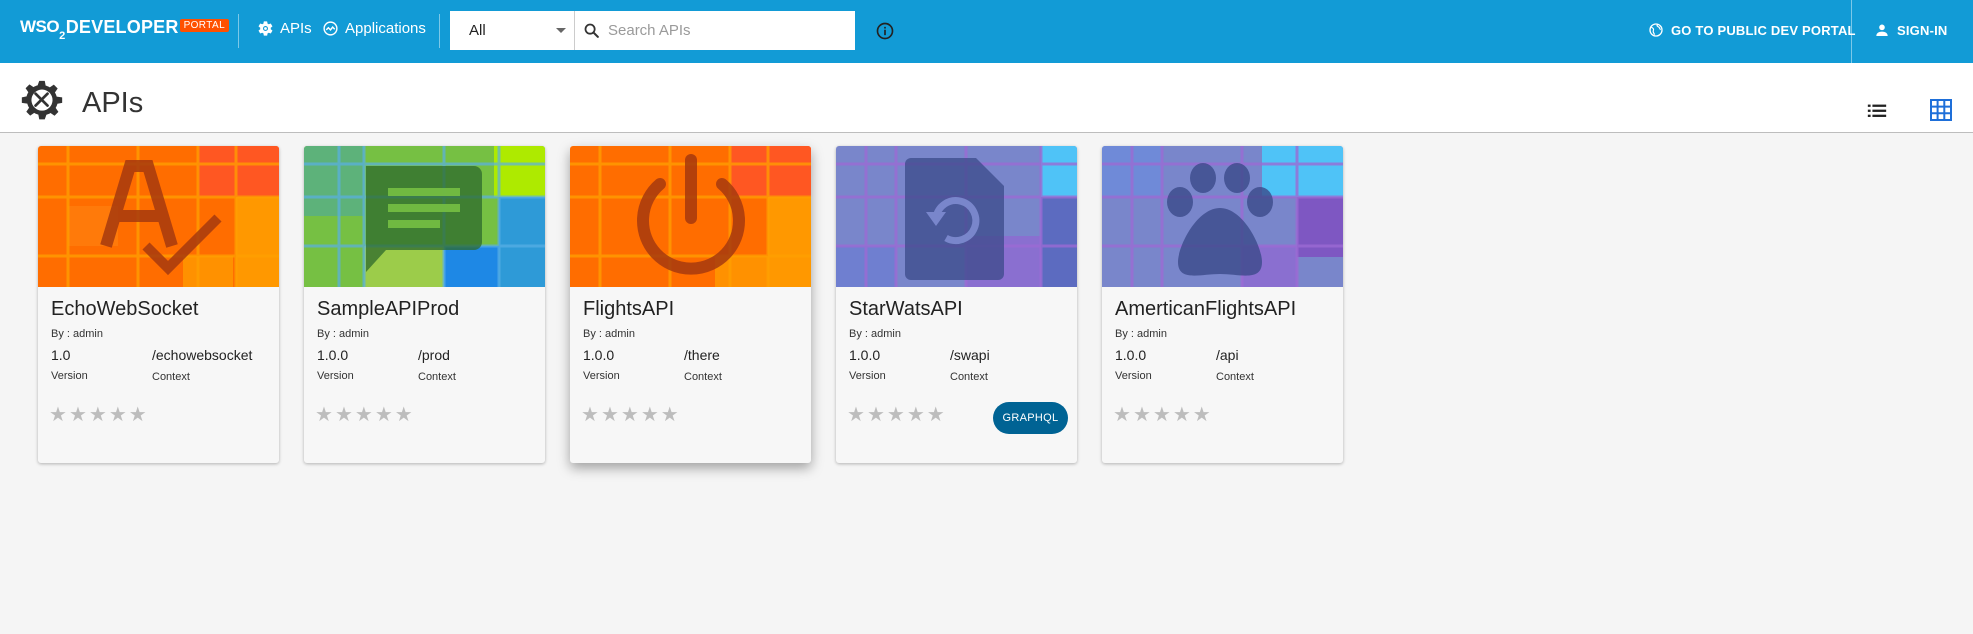 This screenshot has width=1973, height=634. I want to click on api-context: /echowebsocket, so click(202, 355).